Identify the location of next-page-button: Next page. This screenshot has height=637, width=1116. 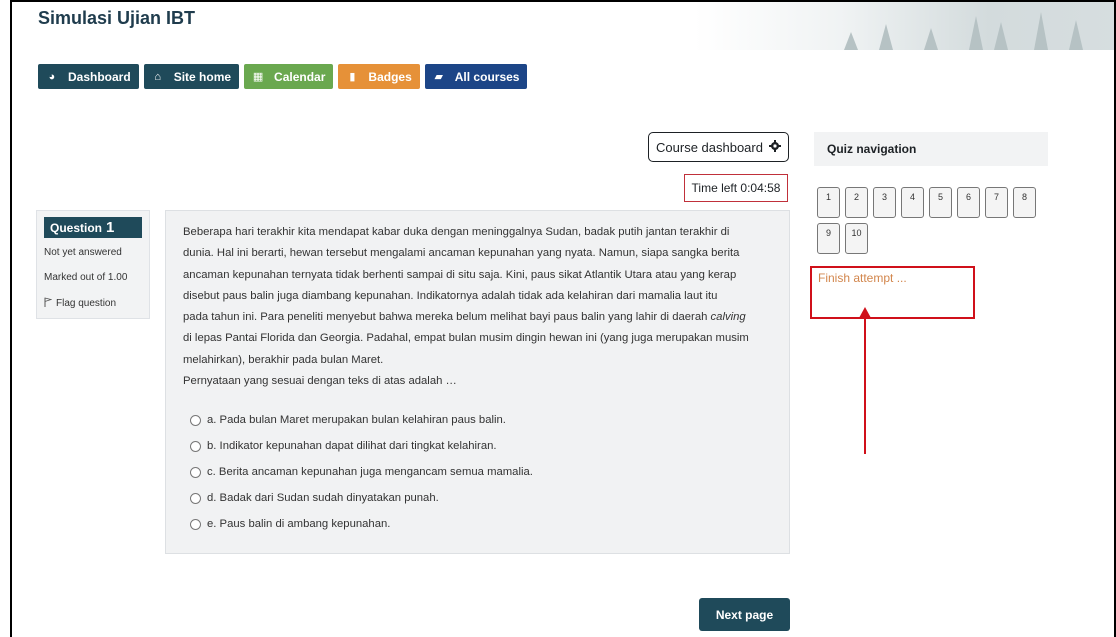
(744, 614).